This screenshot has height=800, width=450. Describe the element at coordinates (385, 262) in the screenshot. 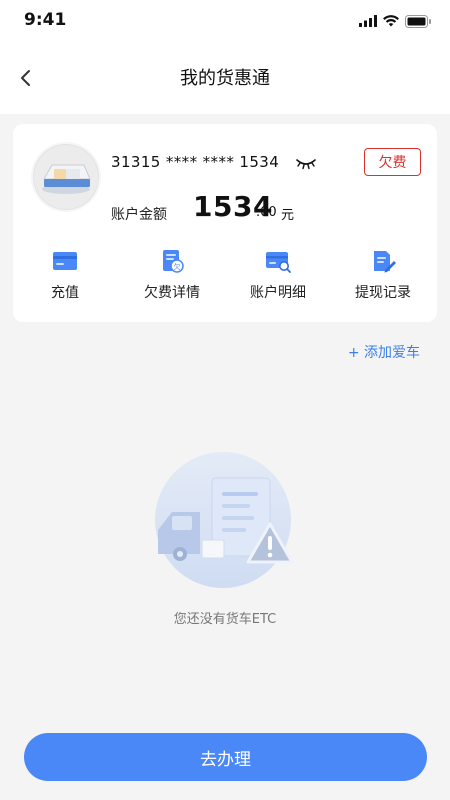

I see `document-edit-icon` at that location.